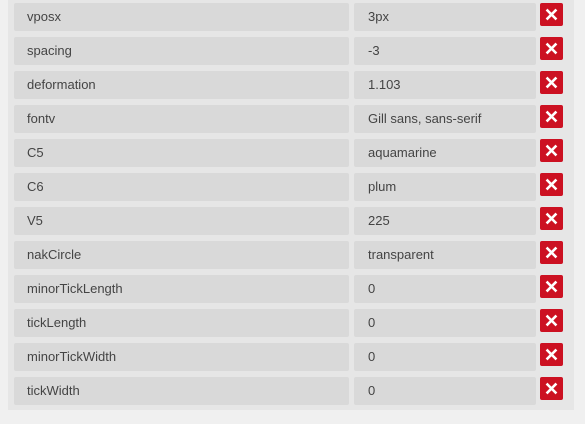  What do you see at coordinates (445, 255) in the screenshot?
I see `property-value-field: transparent` at bounding box center [445, 255].